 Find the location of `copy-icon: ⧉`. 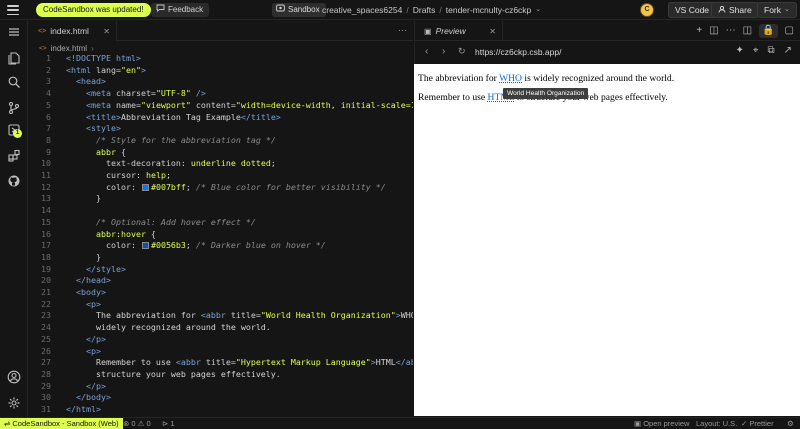

copy-icon: ⧉ is located at coordinates (770, 50).